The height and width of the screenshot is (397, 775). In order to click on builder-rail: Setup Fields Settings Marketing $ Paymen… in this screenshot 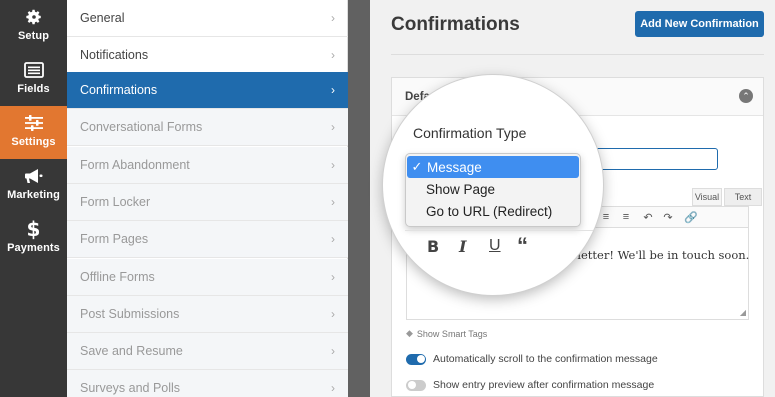, I will do `click(33, 198)`.